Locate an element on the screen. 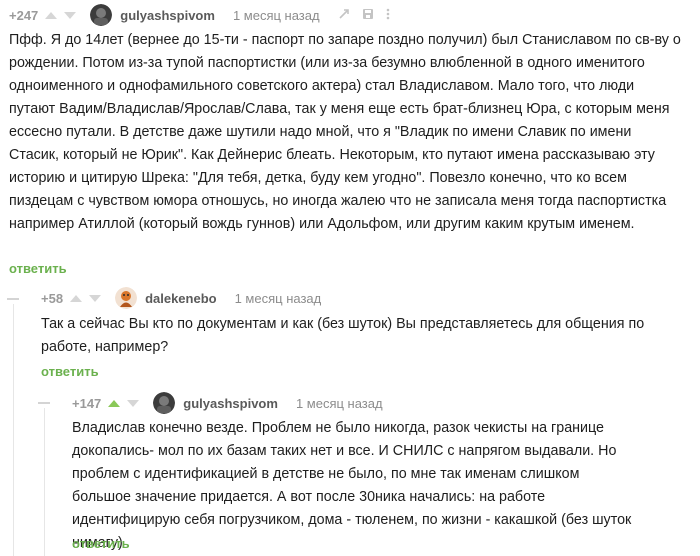  comment-header: +58 dalekenebo 1 месяц назад is located at coordinates (181, 298).